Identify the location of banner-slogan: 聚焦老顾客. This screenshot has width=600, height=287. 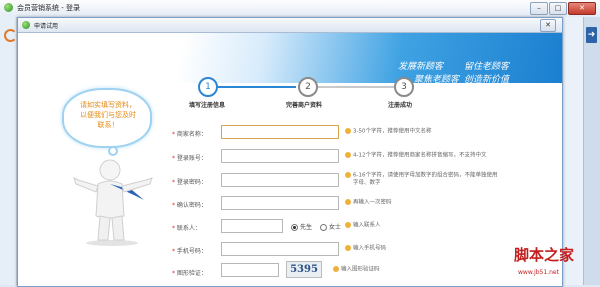
(437, 80).